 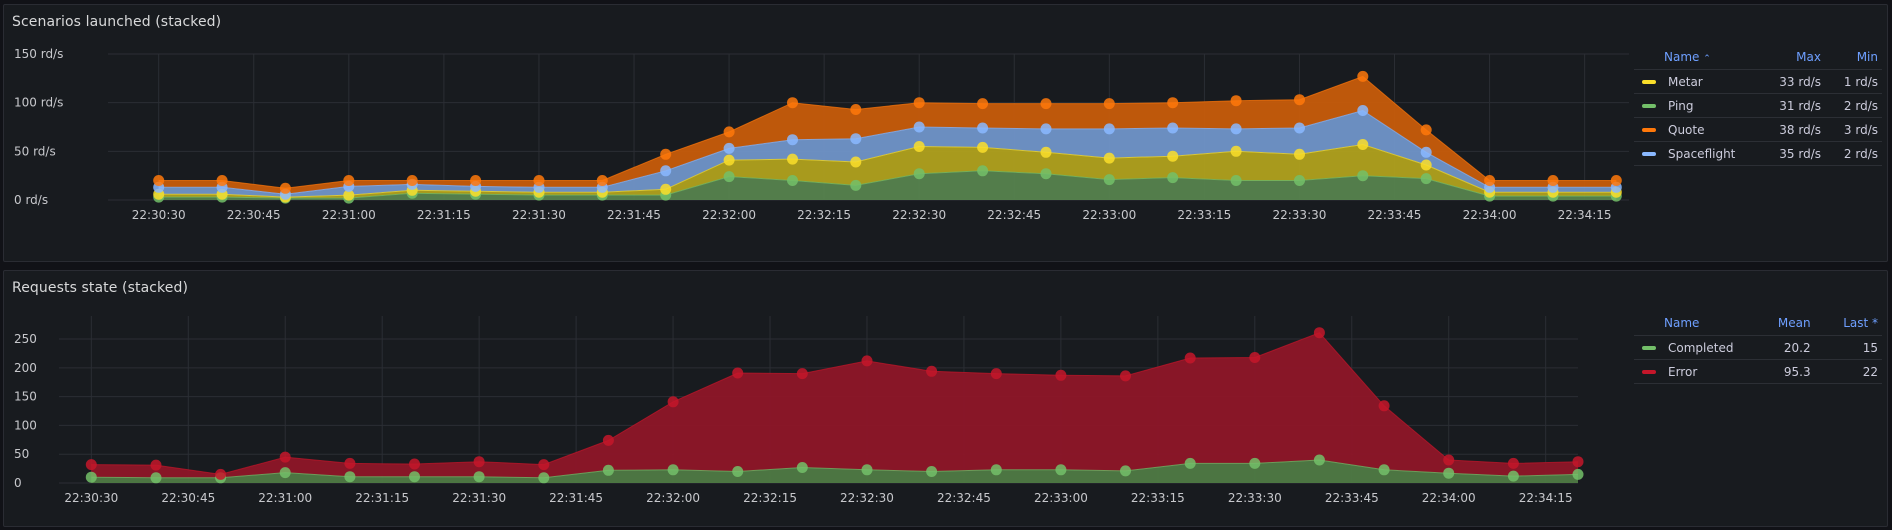 I want to click on legend-min-value: 1 rd/s, so click(x=1853, y=81).